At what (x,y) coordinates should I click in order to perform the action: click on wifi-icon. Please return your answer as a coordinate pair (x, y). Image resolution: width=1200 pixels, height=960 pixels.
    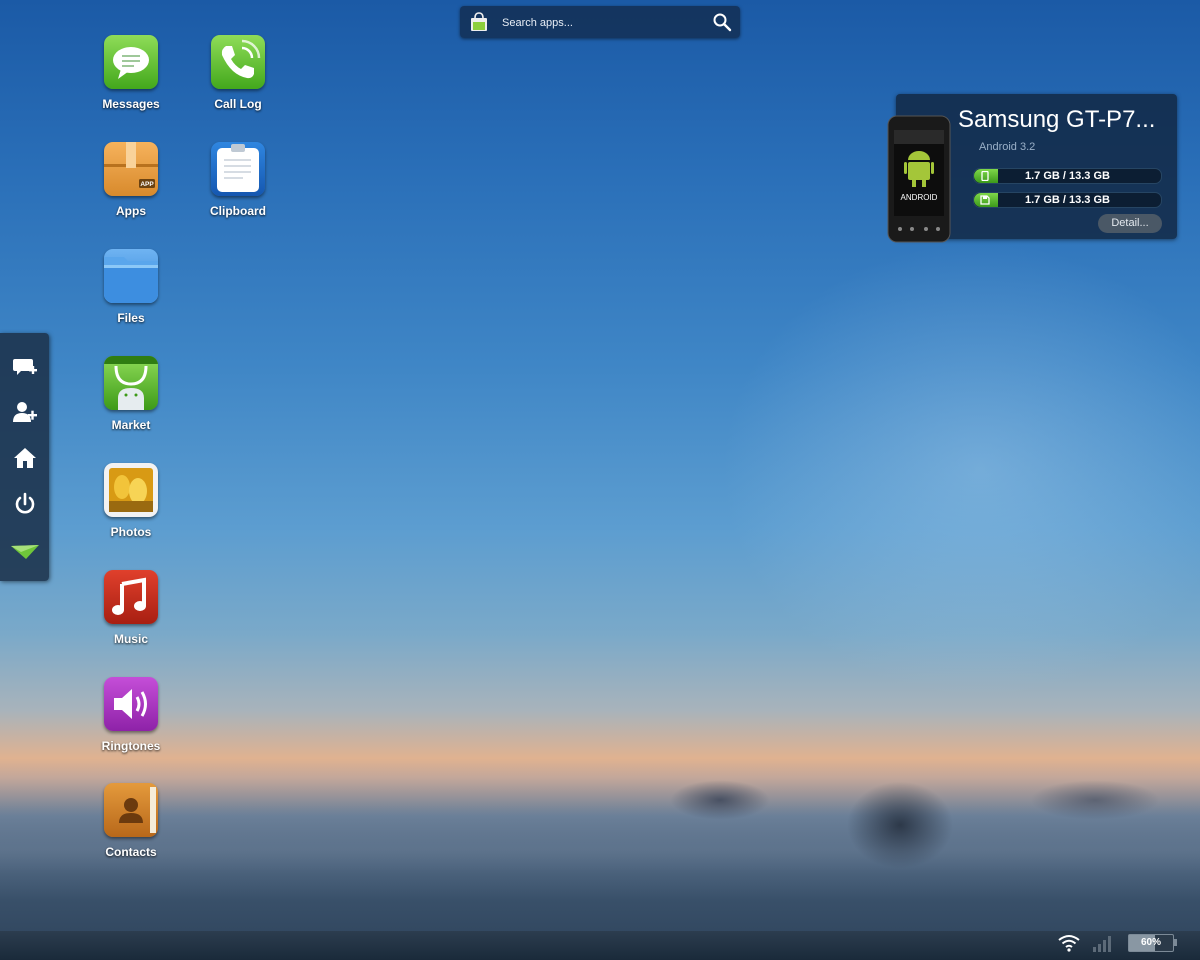
    Looking at the image, I should click on (1069, 943).